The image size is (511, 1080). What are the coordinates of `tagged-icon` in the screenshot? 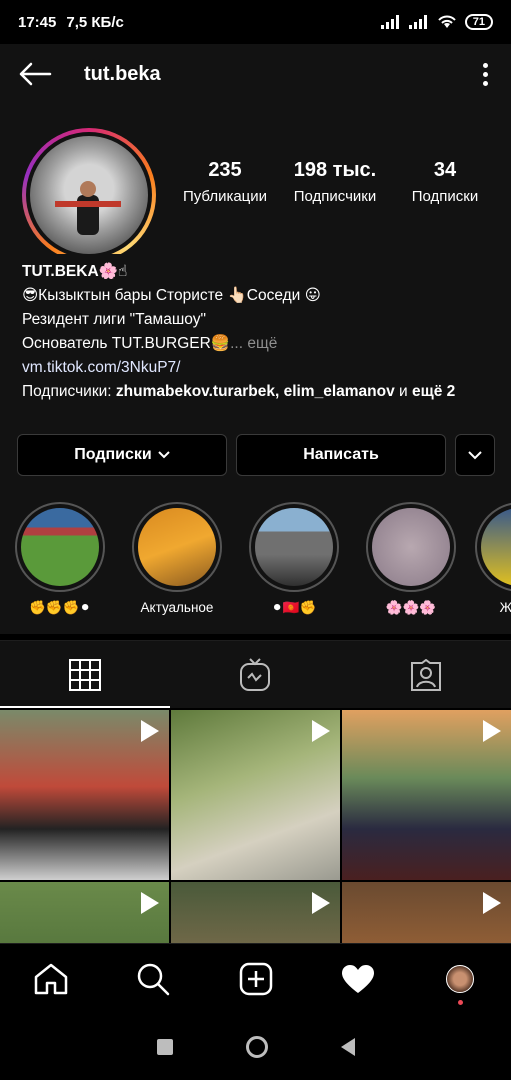 It's located at (425, 674).